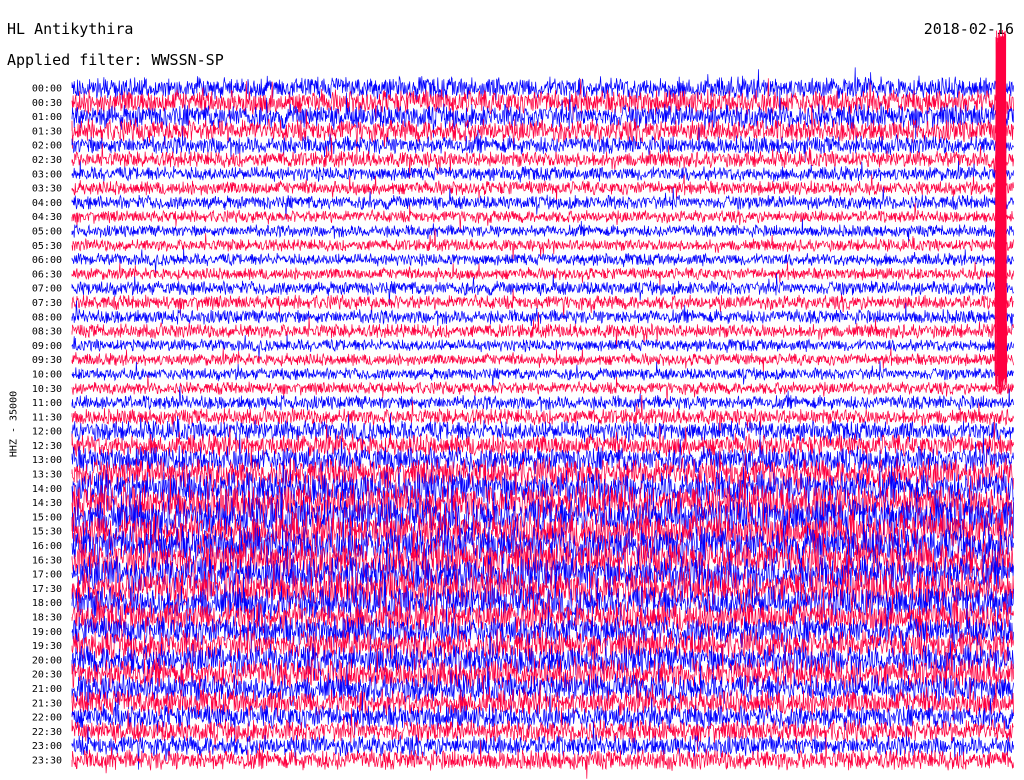 The image size is (1024, 780). I want to click on y-tick-label: 13:00, so click(47, 460).